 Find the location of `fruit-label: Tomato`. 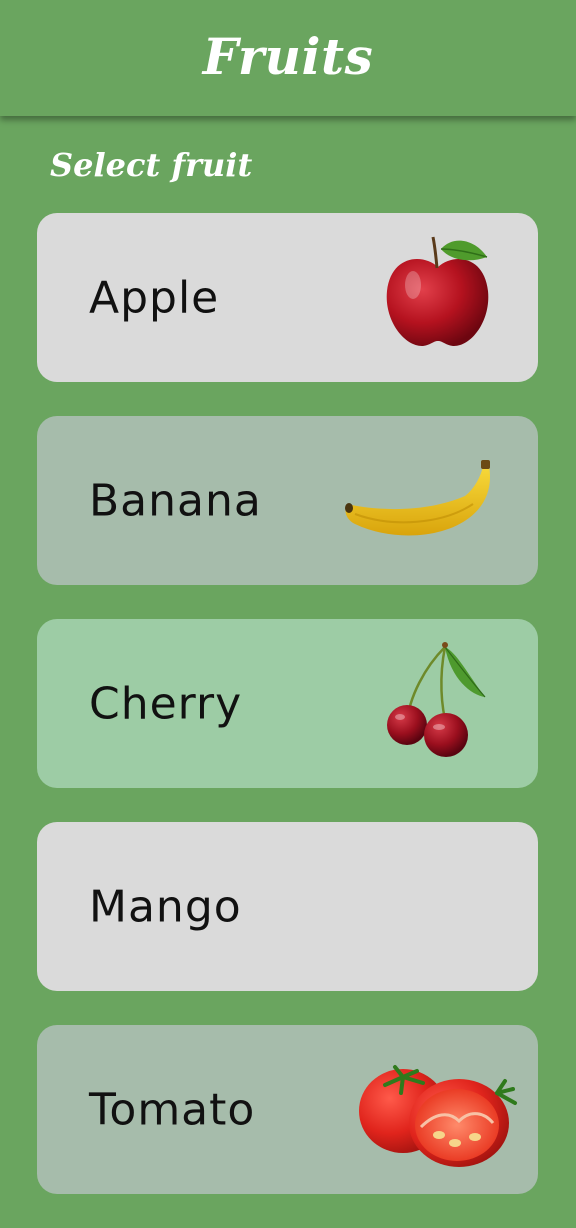

fruit-label: Tomato is located at coordinates (172, 1109).